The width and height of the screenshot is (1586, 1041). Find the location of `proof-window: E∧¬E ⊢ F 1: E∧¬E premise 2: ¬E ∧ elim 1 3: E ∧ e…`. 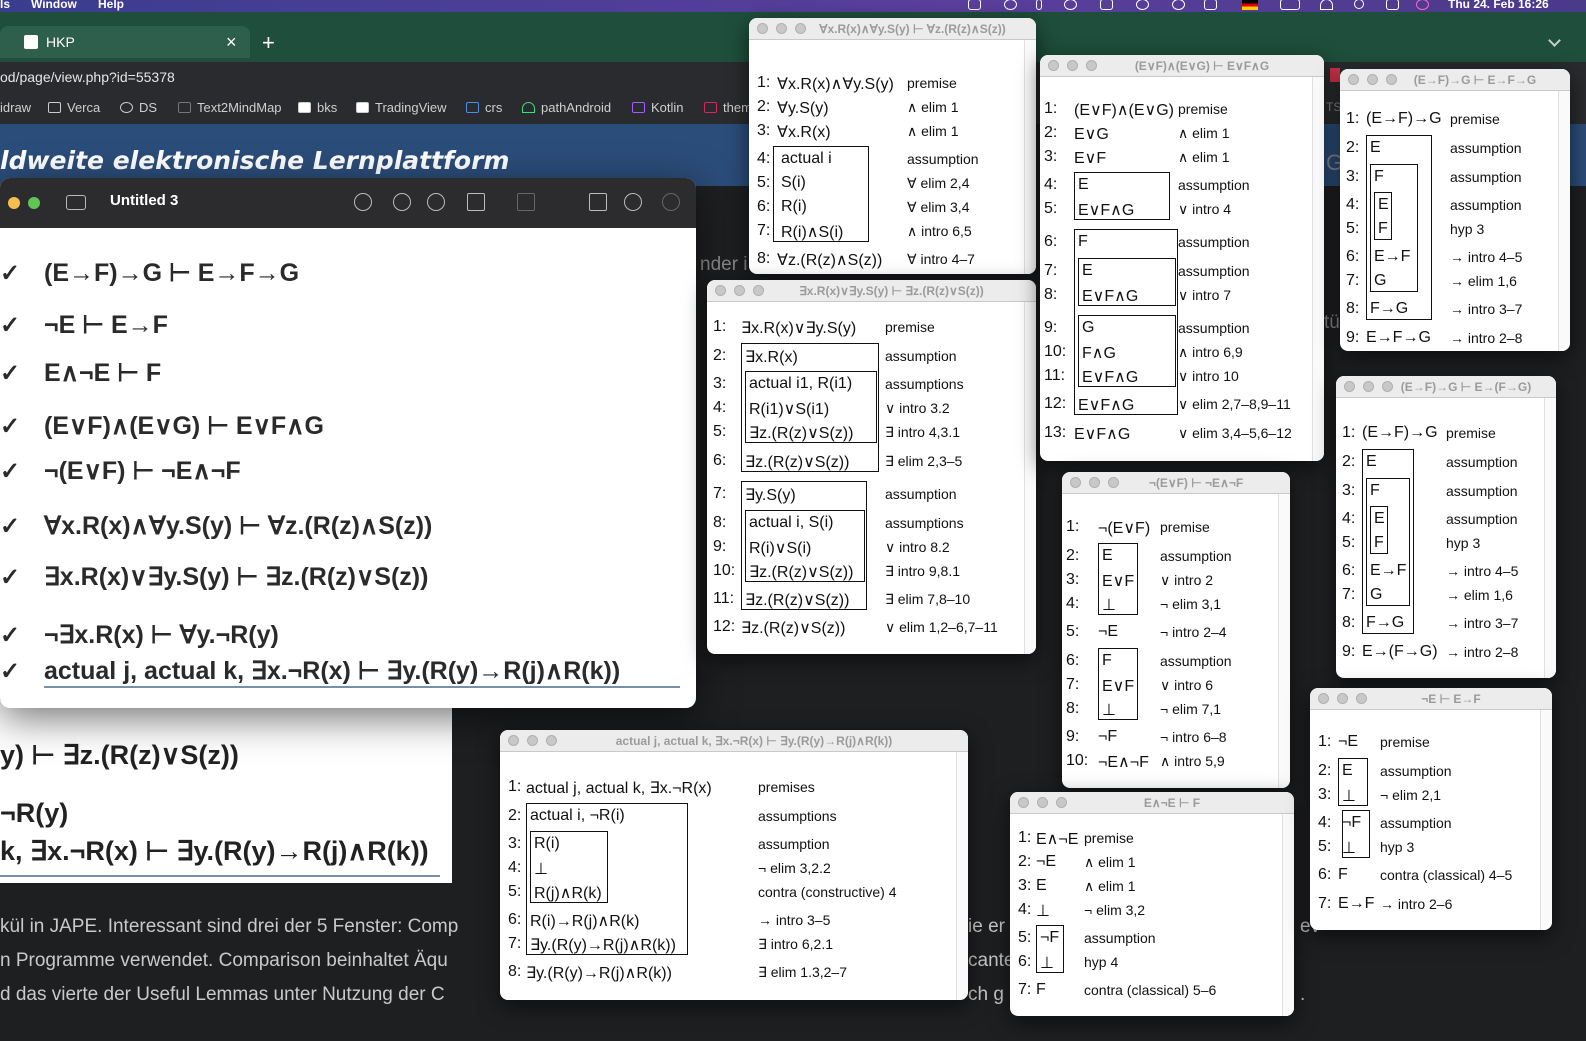

proof-window: E∧¬E ⊢ F 1: E∧¬E premise 2: ¬E ∧ elim 1 3: E ∧ e… is located at coordinates (1152, 904).